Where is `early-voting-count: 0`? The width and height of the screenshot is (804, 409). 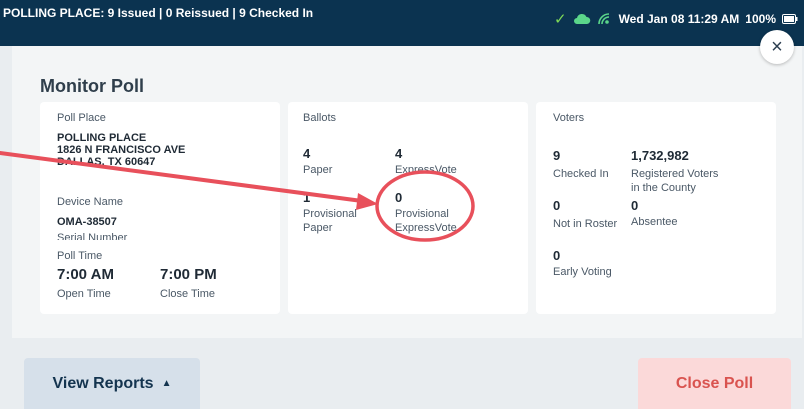
early-voting-count: 0 is located at coordinates (557, 255).